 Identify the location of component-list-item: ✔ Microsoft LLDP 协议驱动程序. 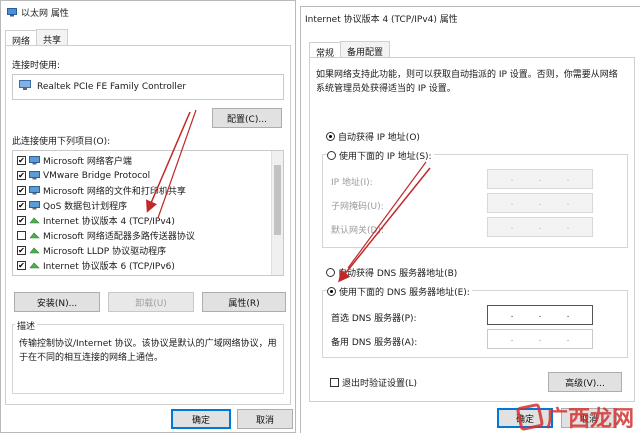
(91, 250).